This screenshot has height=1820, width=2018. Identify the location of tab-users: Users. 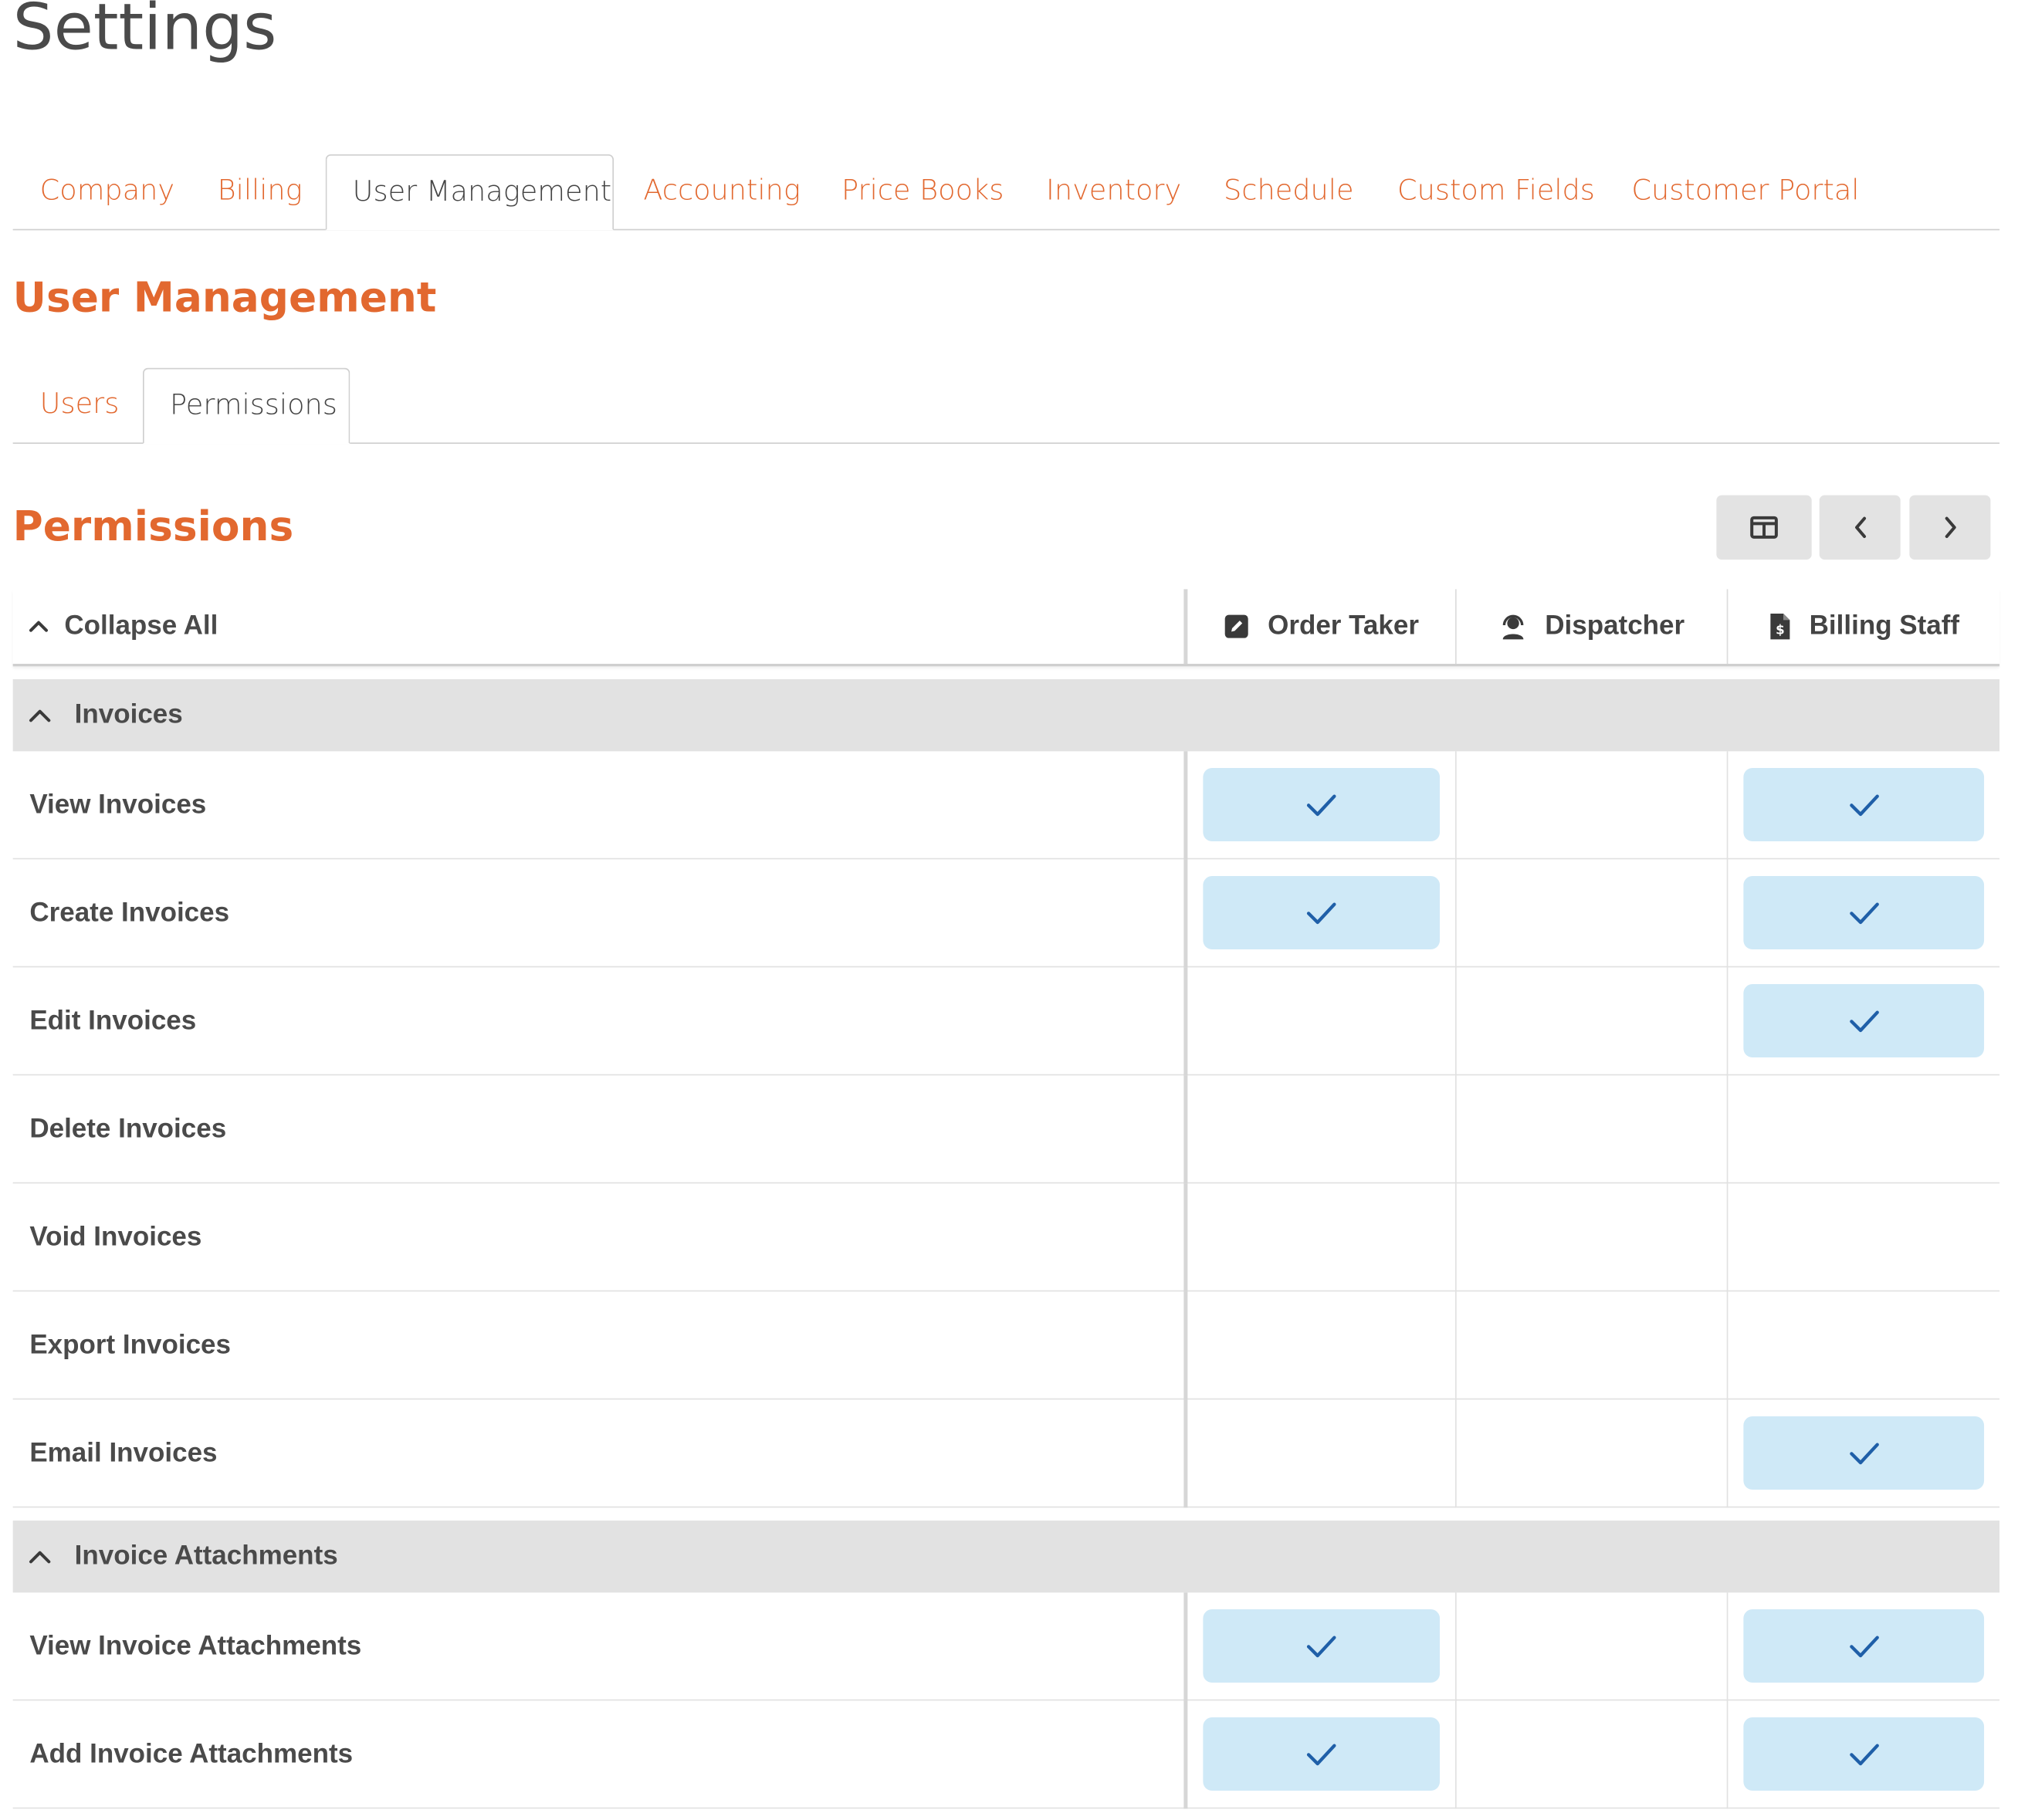
(79, 405).